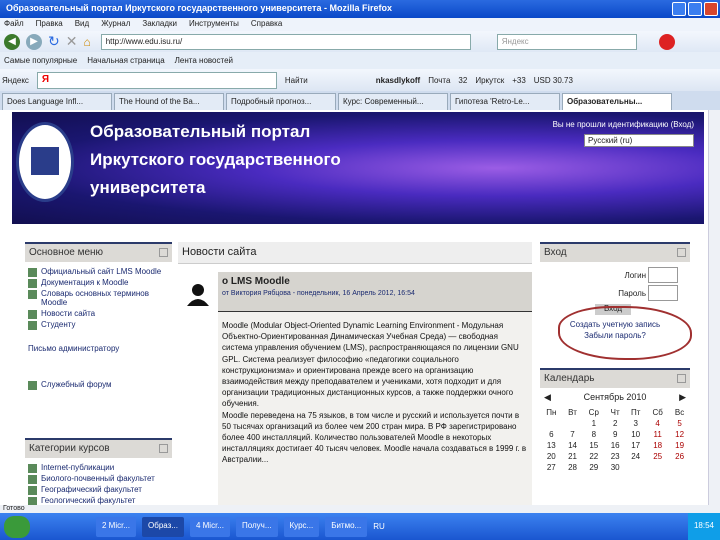 This screenshot has height=540, width=720. Describe the element at coordinates (679, 423) in the screenshot. I see `calendar-day: 5` at that location.